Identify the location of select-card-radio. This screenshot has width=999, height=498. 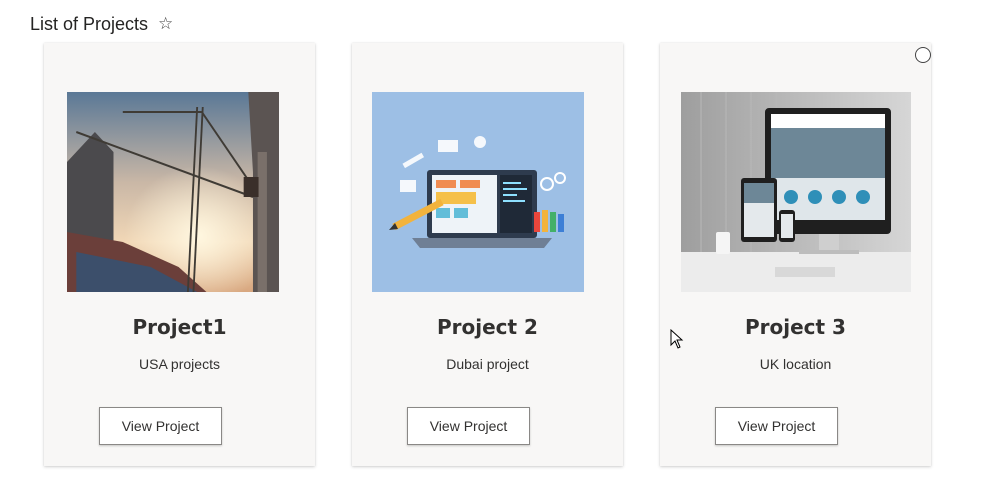
(923, 55).